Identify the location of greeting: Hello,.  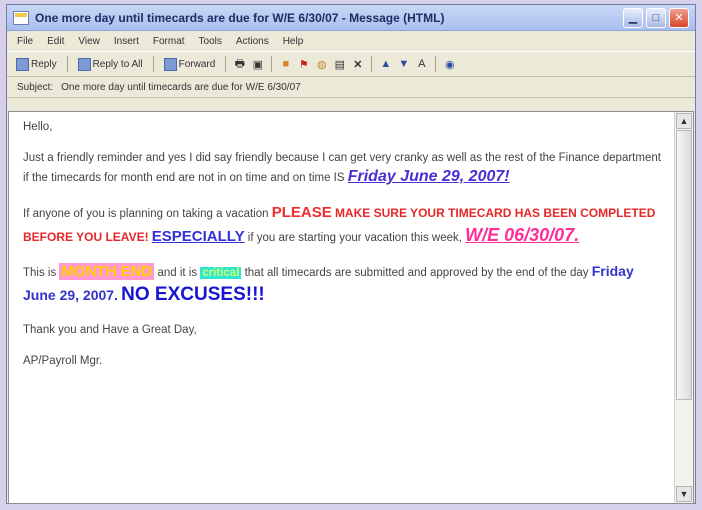
(38, 127).